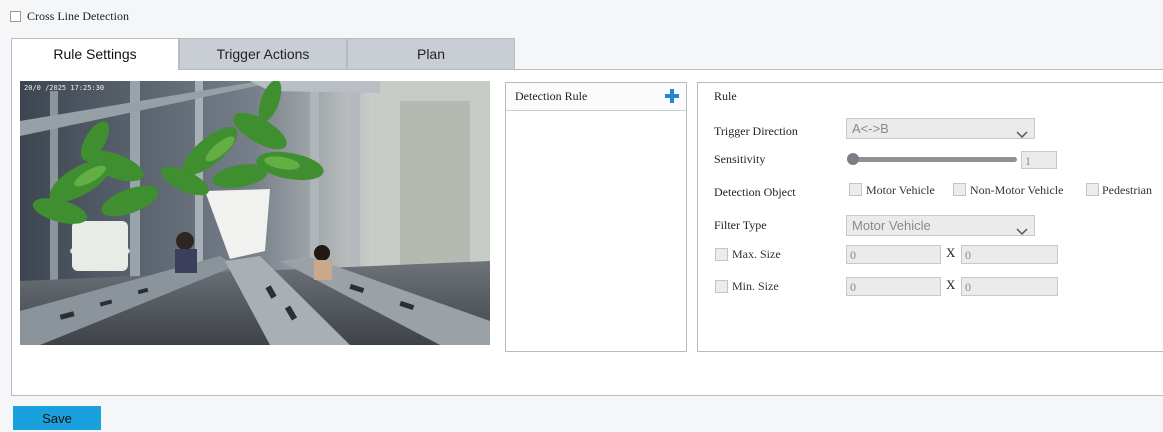 Image resolution: width=1163 pixels, height=432 pixels. What do you see at coordinates (596, 97) in the screenshot?
I see `detection-rule-header: Detection Rule` at bounding box center [596, 97].